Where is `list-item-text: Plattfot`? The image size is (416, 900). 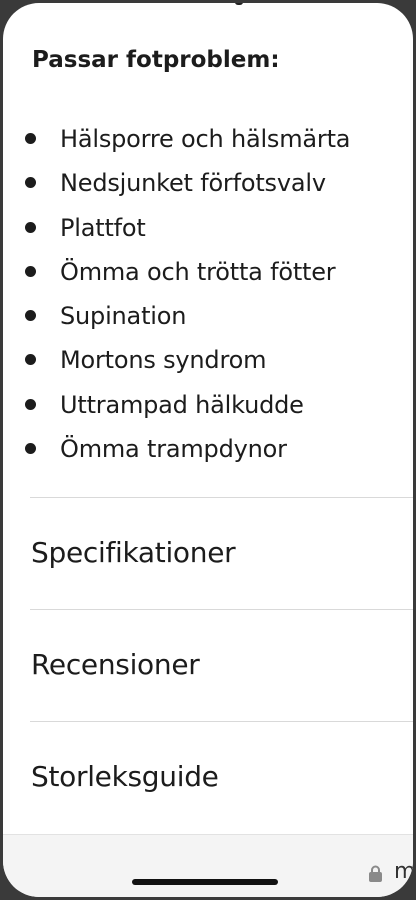
list-item-text: Plattfot is located at coordinates (103, 227).